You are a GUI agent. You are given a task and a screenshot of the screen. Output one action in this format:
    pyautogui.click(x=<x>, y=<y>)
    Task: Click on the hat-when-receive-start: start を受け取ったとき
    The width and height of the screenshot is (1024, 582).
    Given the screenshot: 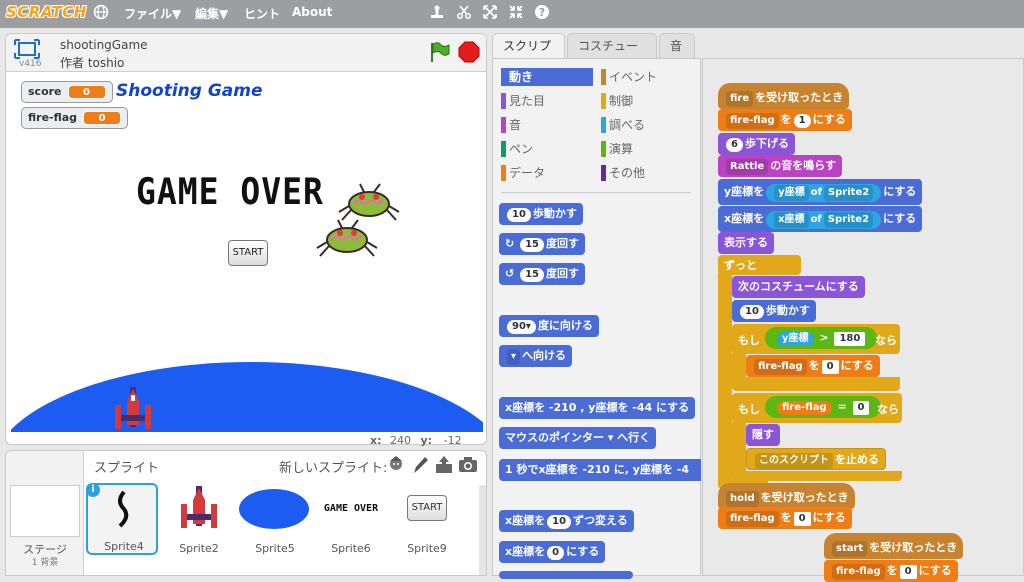 What is the action you would take?
    pyautogui.click(x=894, y=546)
    